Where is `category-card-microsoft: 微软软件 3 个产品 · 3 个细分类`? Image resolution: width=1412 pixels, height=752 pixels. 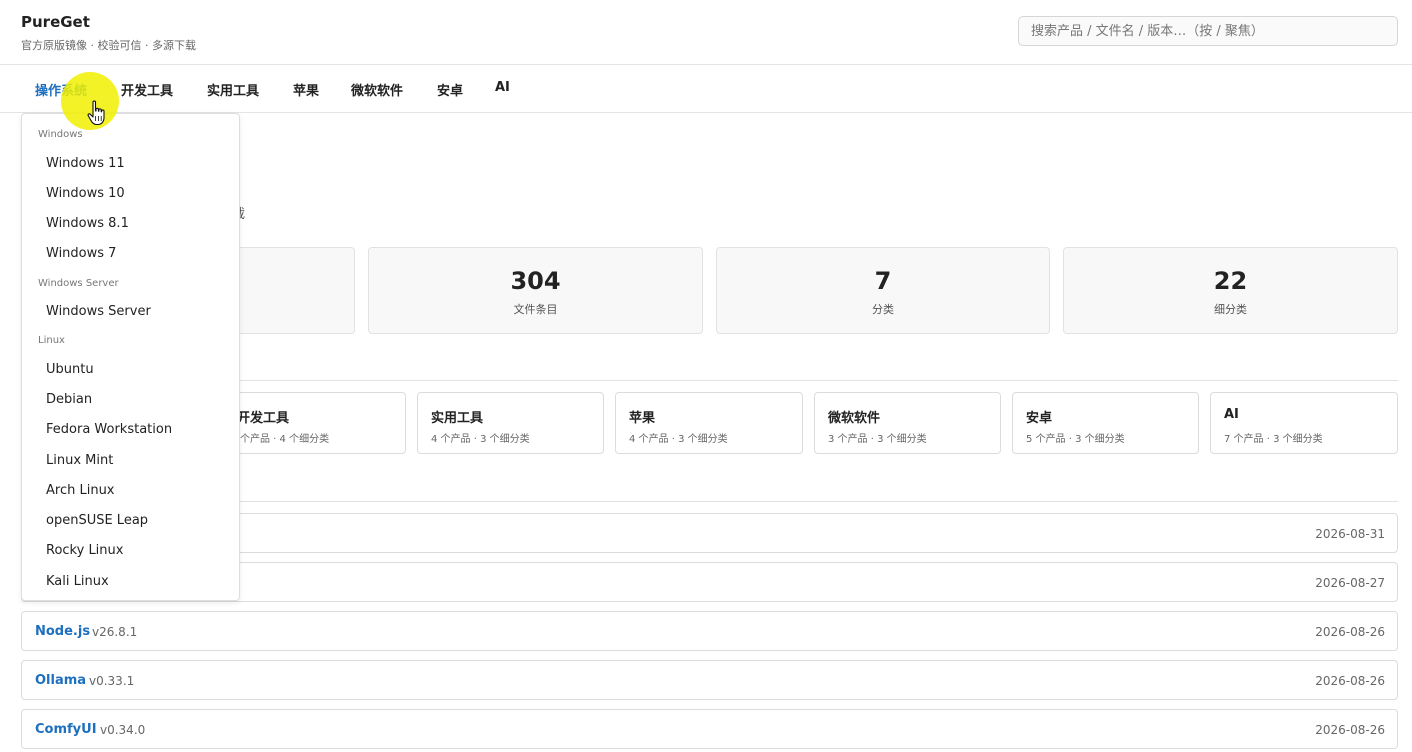
category-card-microsoft: 微软软件 3 个产品 · 3 个细分类 is located at coordinates (907, 423).